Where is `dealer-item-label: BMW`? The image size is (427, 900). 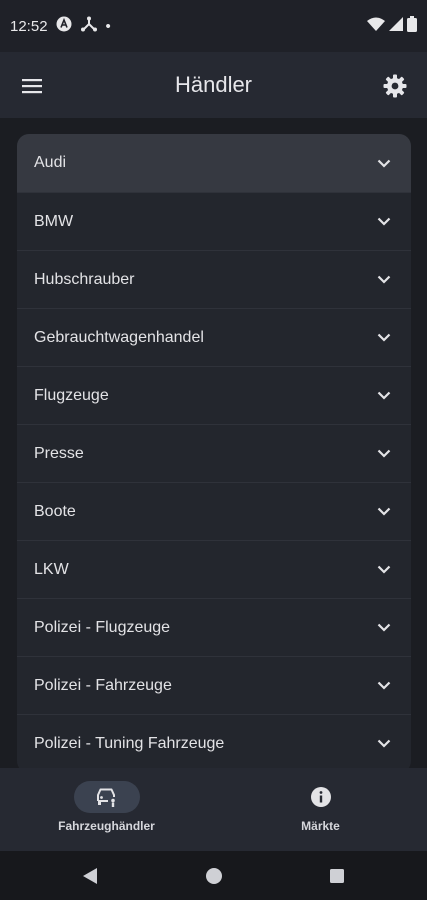 dealer-item-label: BMW is located at coordinates (54, 221).